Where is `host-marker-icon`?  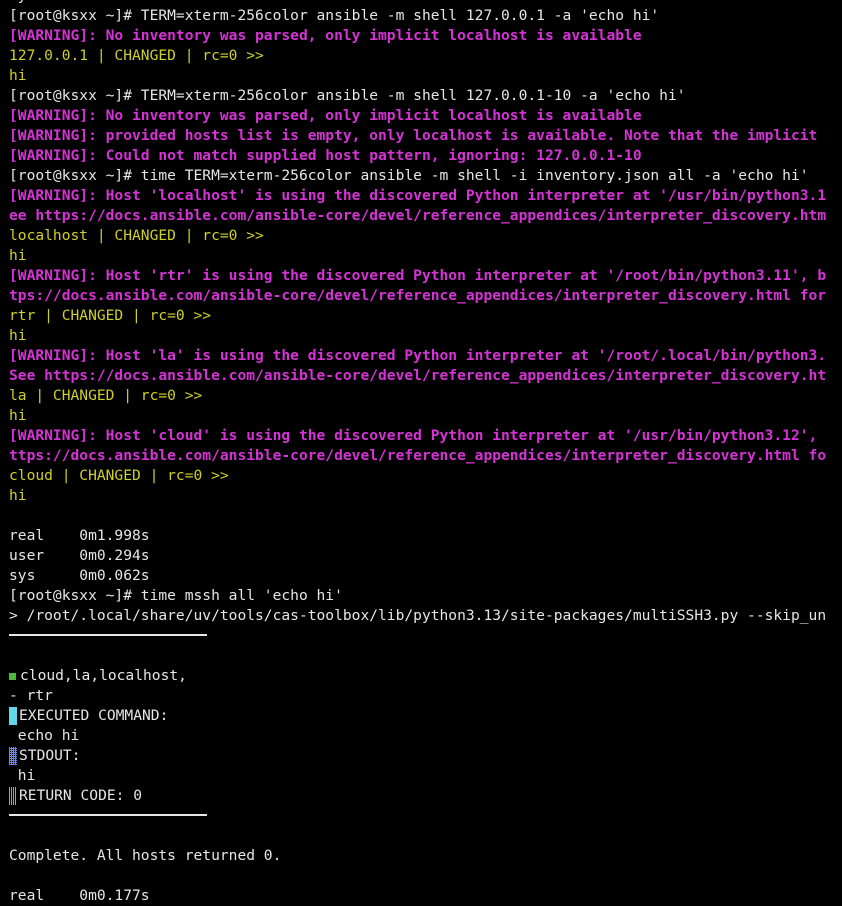 host-marker-icon is located at coordinates (12, 676).